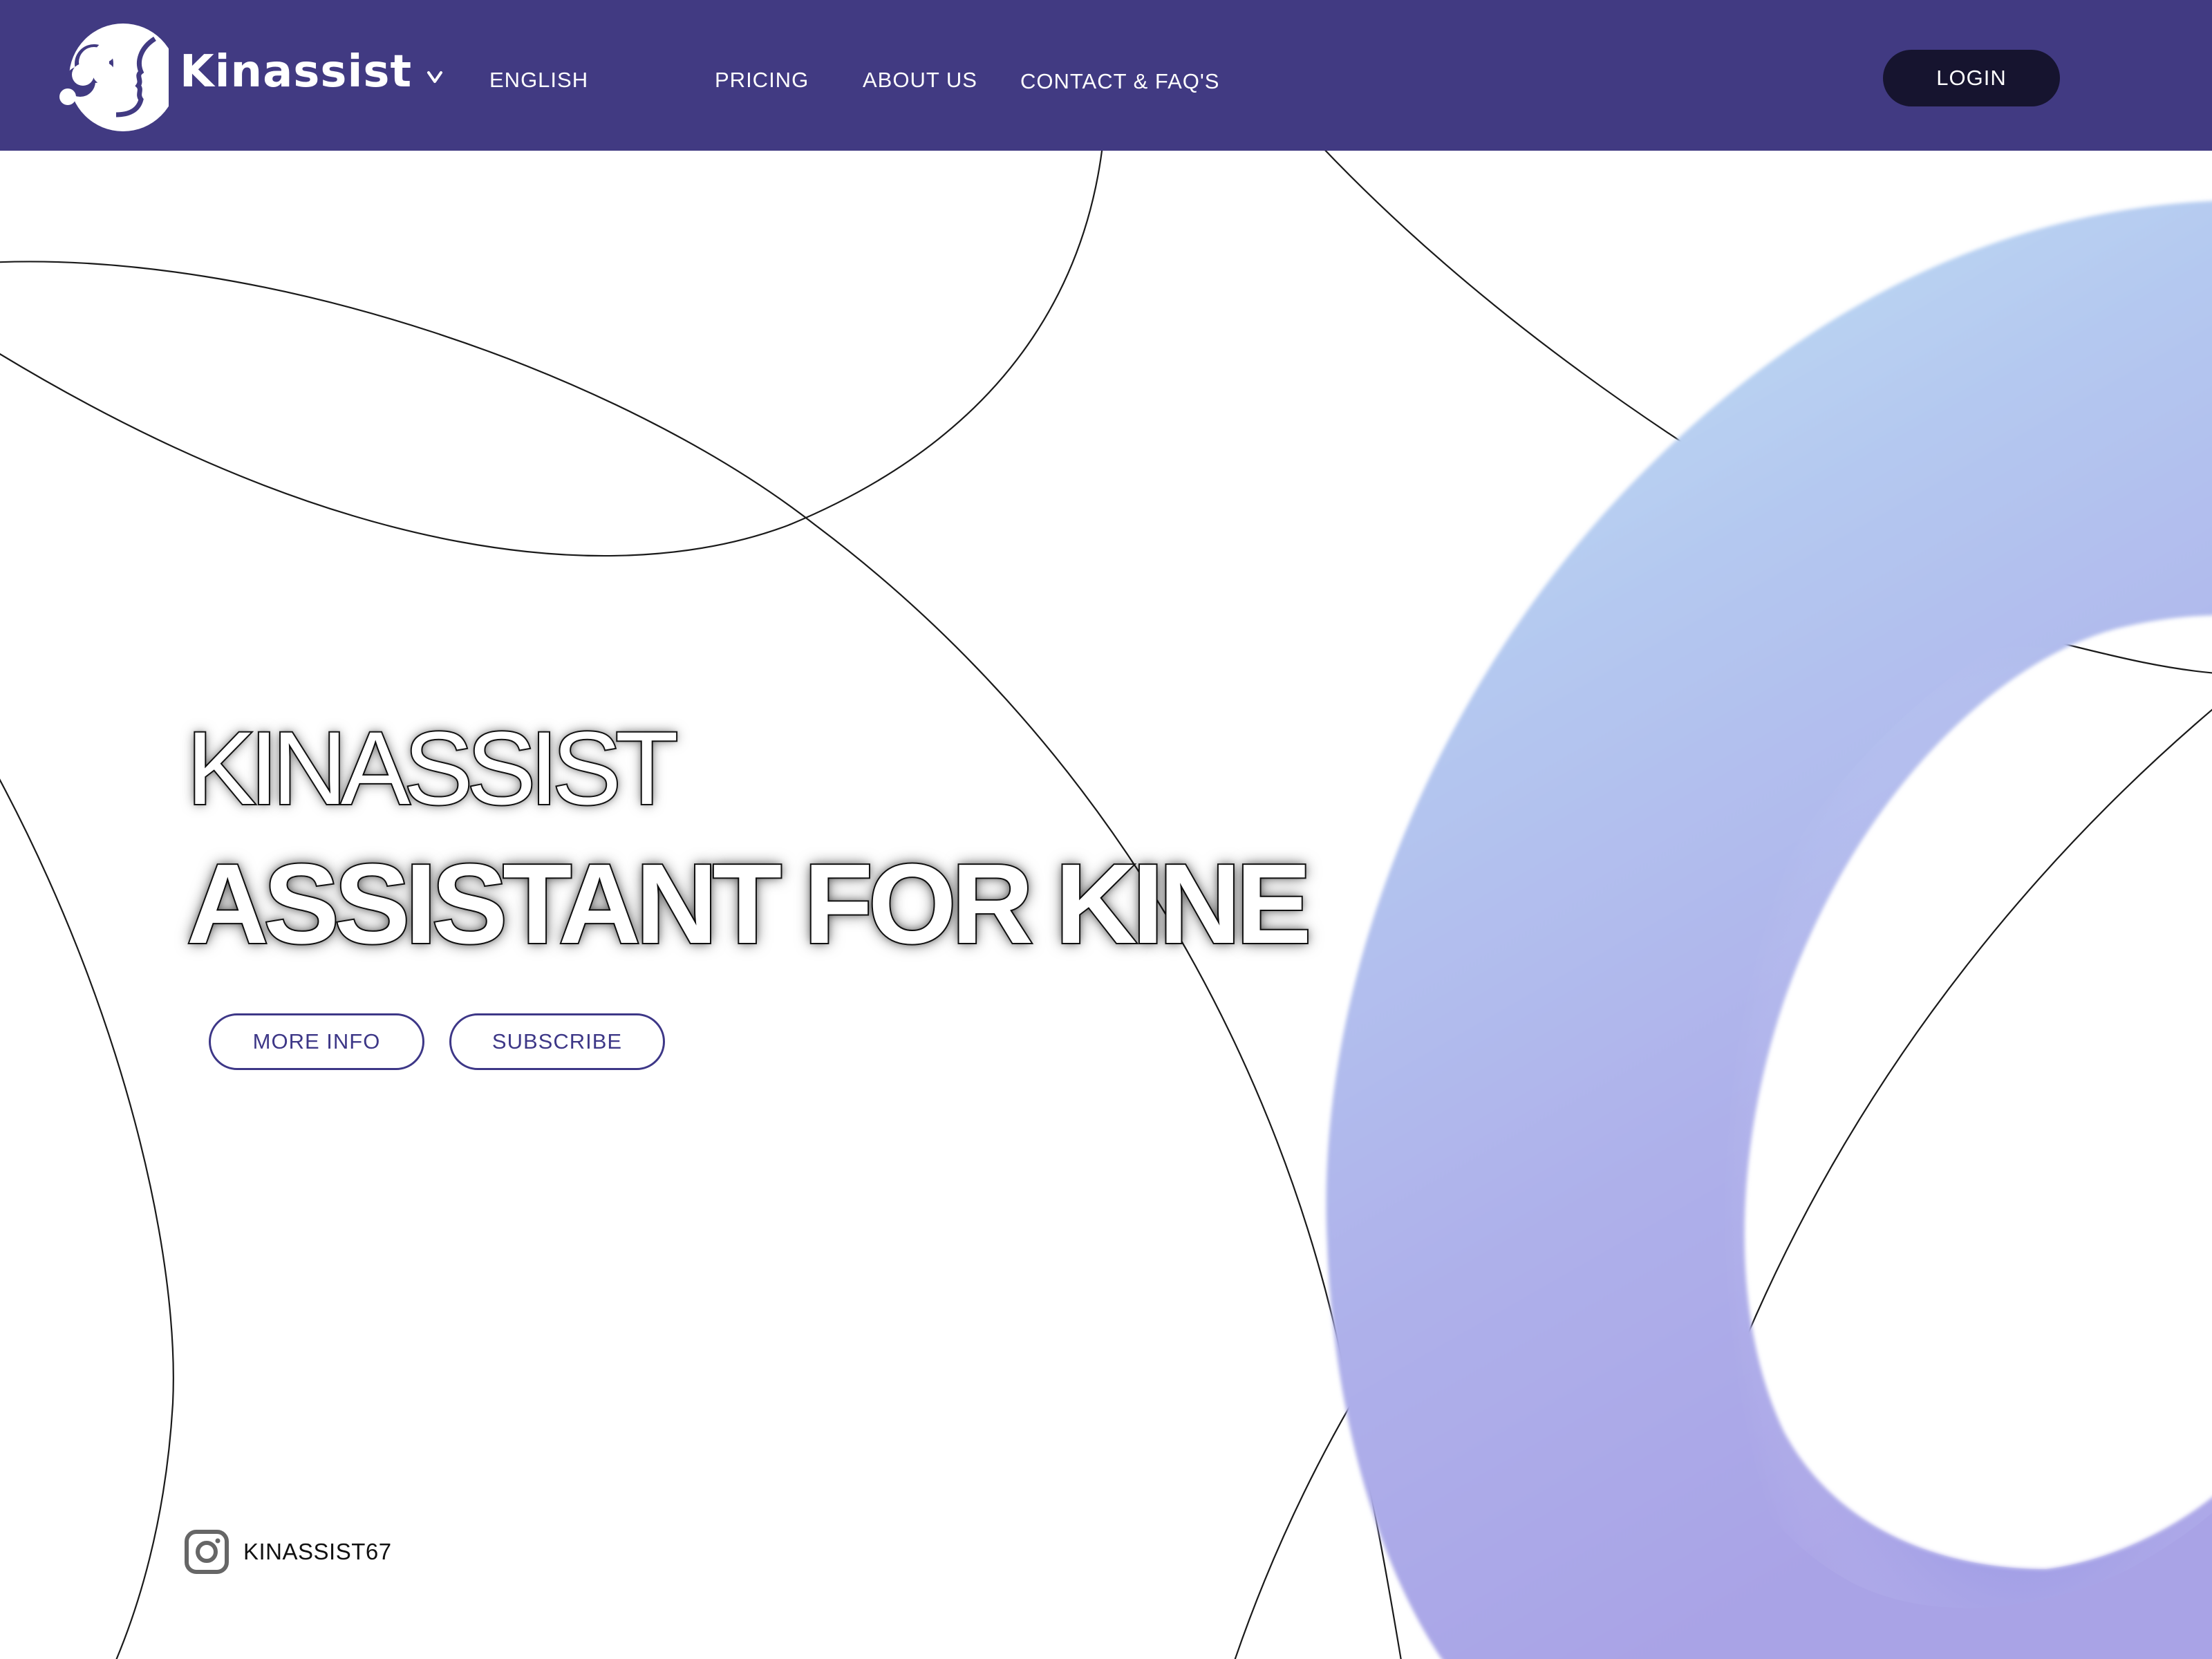 Image resolution: width=2212 pixels, height=1659 pixels. I want to click on instagram-handle: KINASSIST67, so click(317, 1551).